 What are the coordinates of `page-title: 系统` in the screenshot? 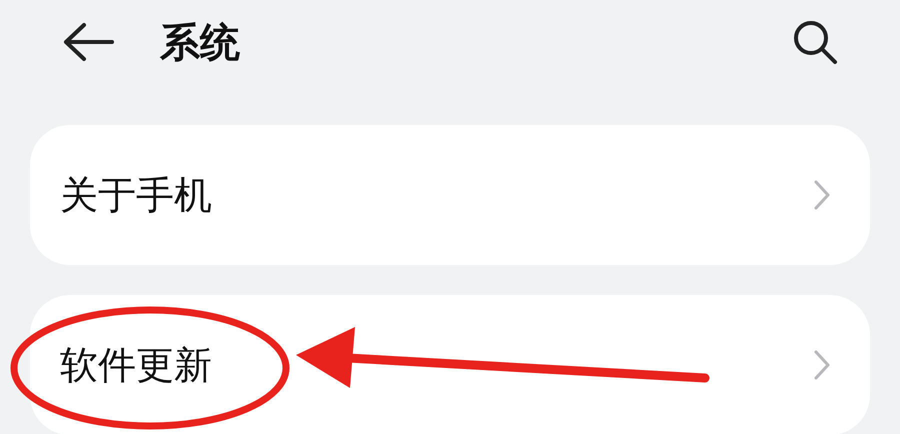 It's located at (200, 43).